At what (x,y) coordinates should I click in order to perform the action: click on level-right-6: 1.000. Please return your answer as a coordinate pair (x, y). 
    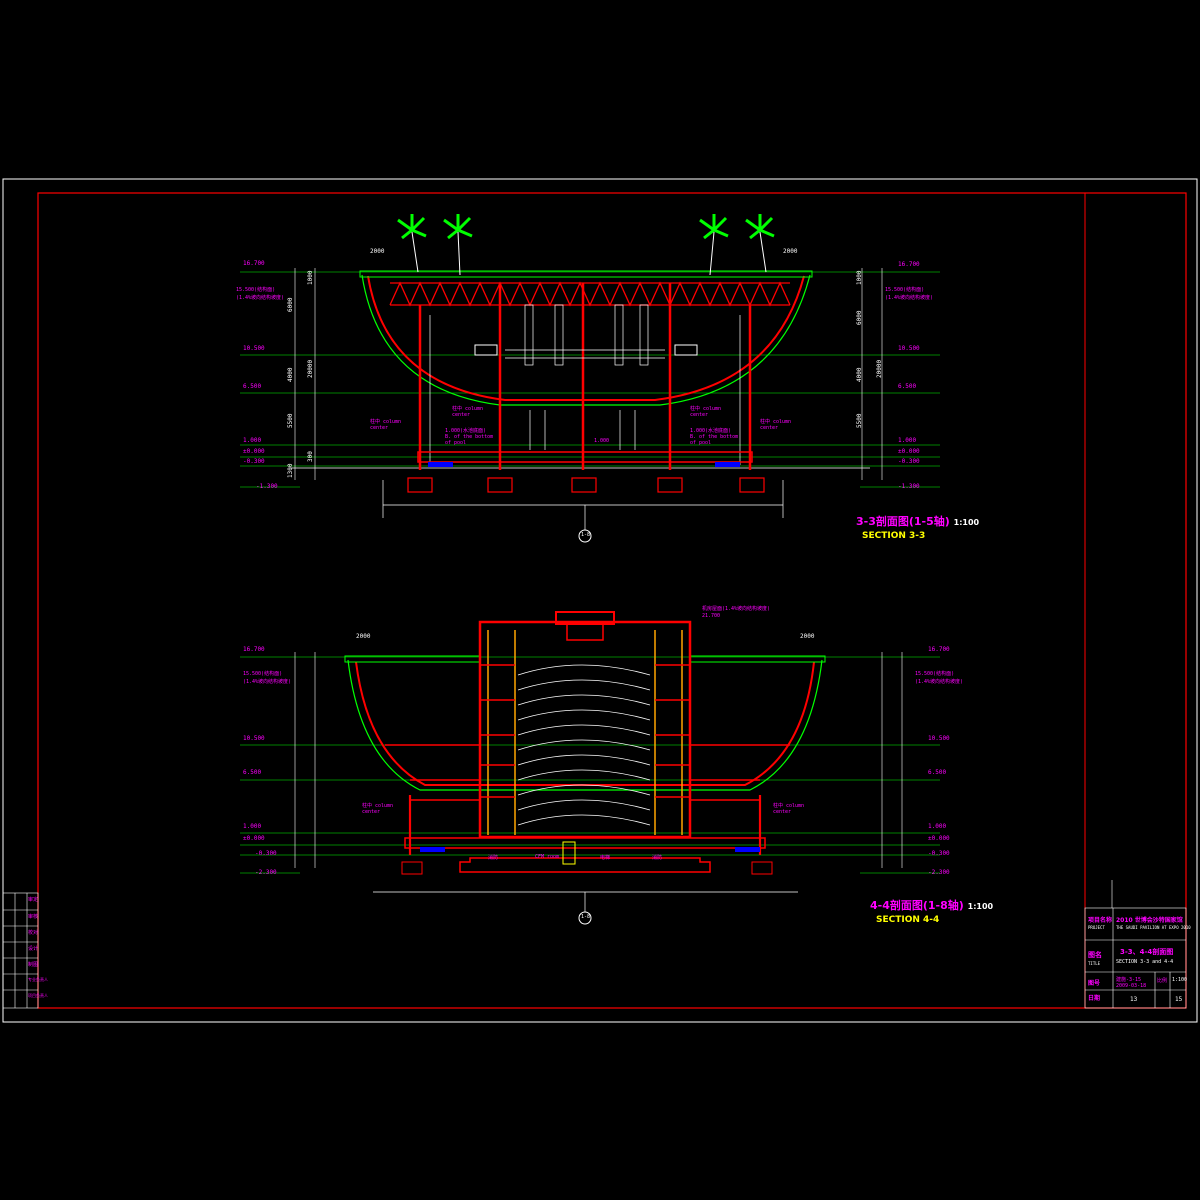
    Looking at the image, I should click on (907, 440).